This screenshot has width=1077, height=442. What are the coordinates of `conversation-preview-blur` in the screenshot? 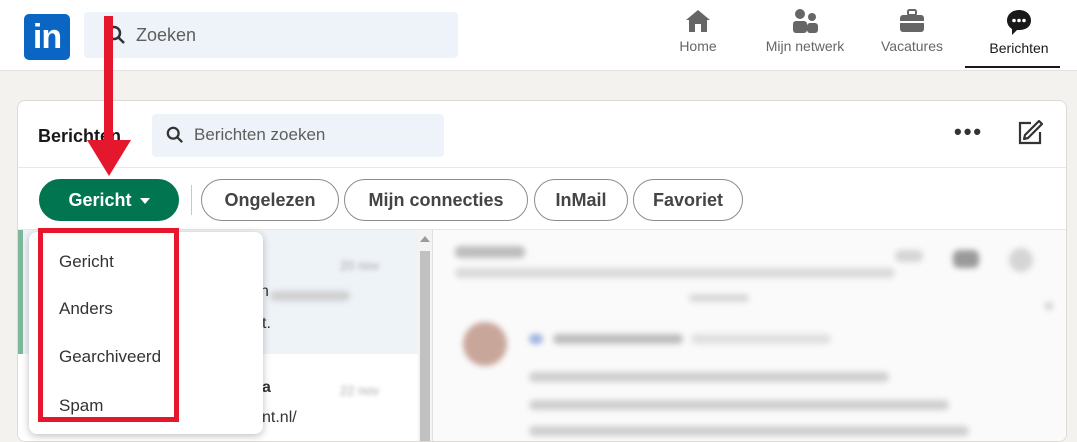 It's located at (310, 296).